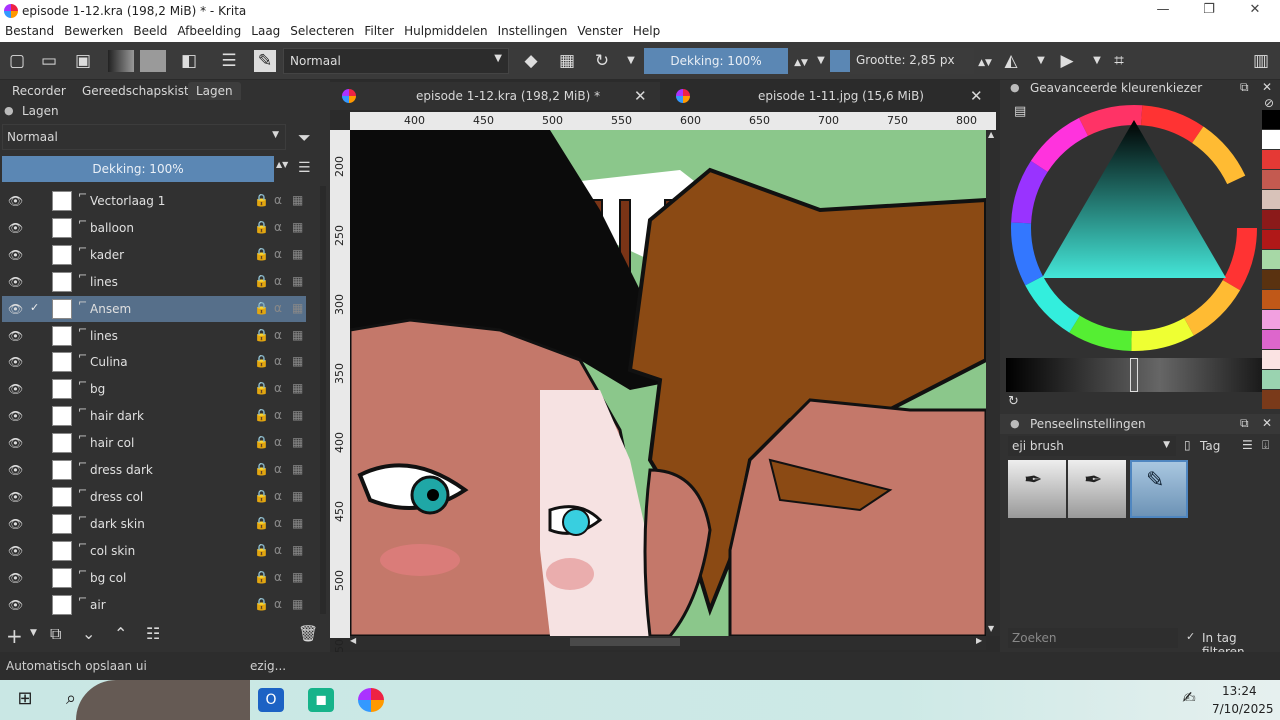 Image resolution: width=1280 pixels, height=720 pixels. Describe the element at coordinates (1190, 636) in the screenshot. I see `checkbox-checked-icon: ✓` at that location.